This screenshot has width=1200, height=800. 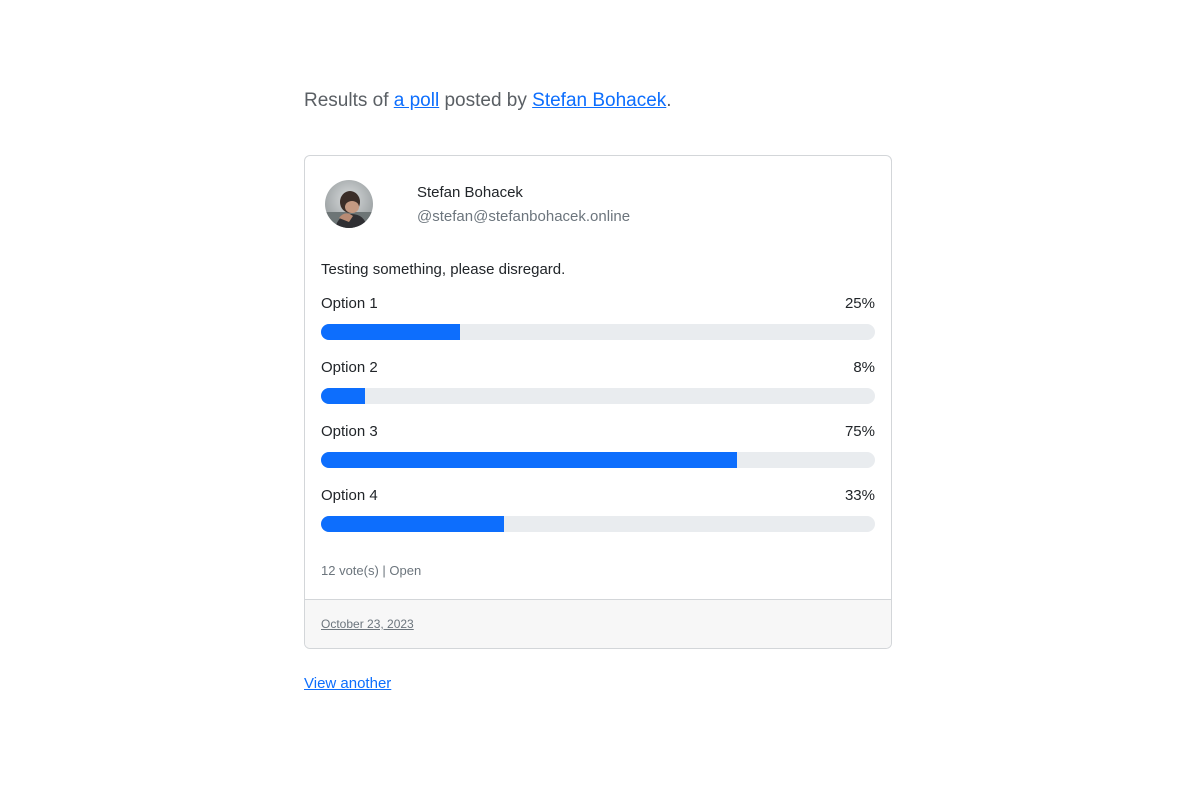 What do you see at coordinates (349, 100) in the screenshot?
I see `intro-prefix: Results of` at bounding box center [349, 100].